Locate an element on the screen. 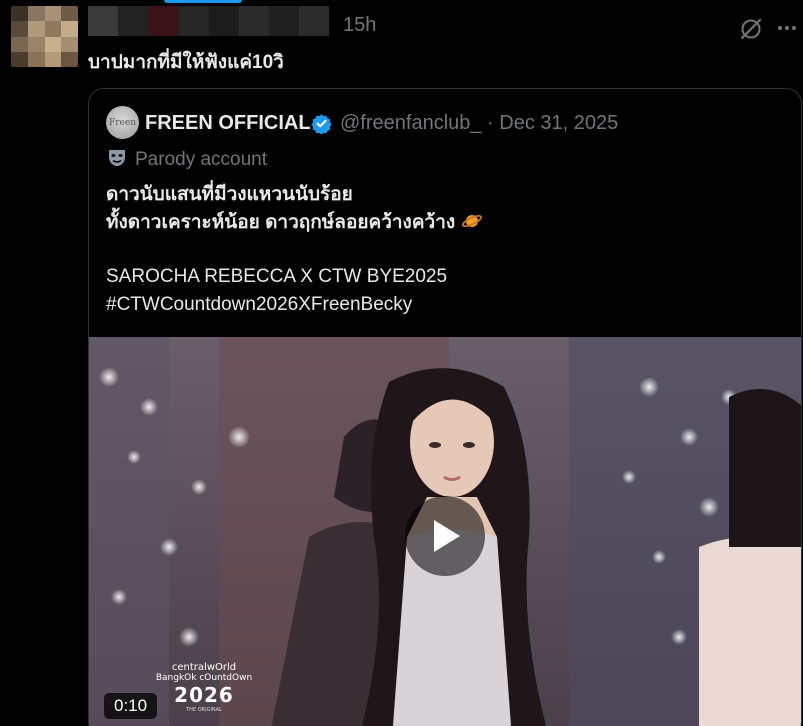 Image resolution: width=803 pixels, height=726 pixels. author-name-redacted is located at coordinates (208, 21).